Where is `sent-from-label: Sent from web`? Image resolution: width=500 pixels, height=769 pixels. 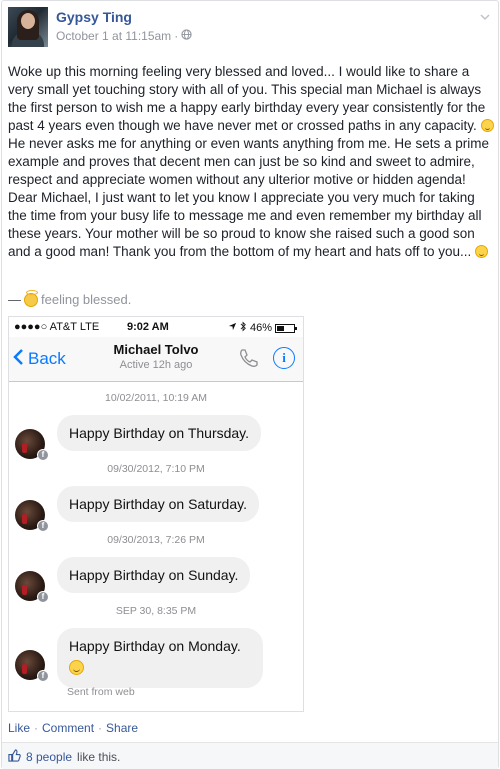 sent-from-label: Sent from web is located at coordinates (101, 692).